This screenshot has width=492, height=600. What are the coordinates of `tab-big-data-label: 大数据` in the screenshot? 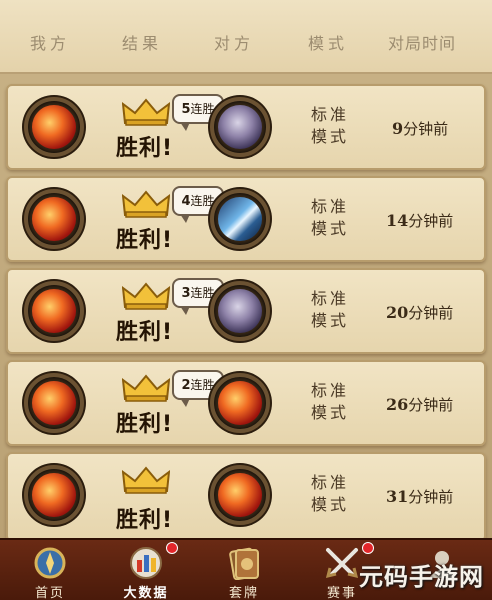 It's located at (146, 593).